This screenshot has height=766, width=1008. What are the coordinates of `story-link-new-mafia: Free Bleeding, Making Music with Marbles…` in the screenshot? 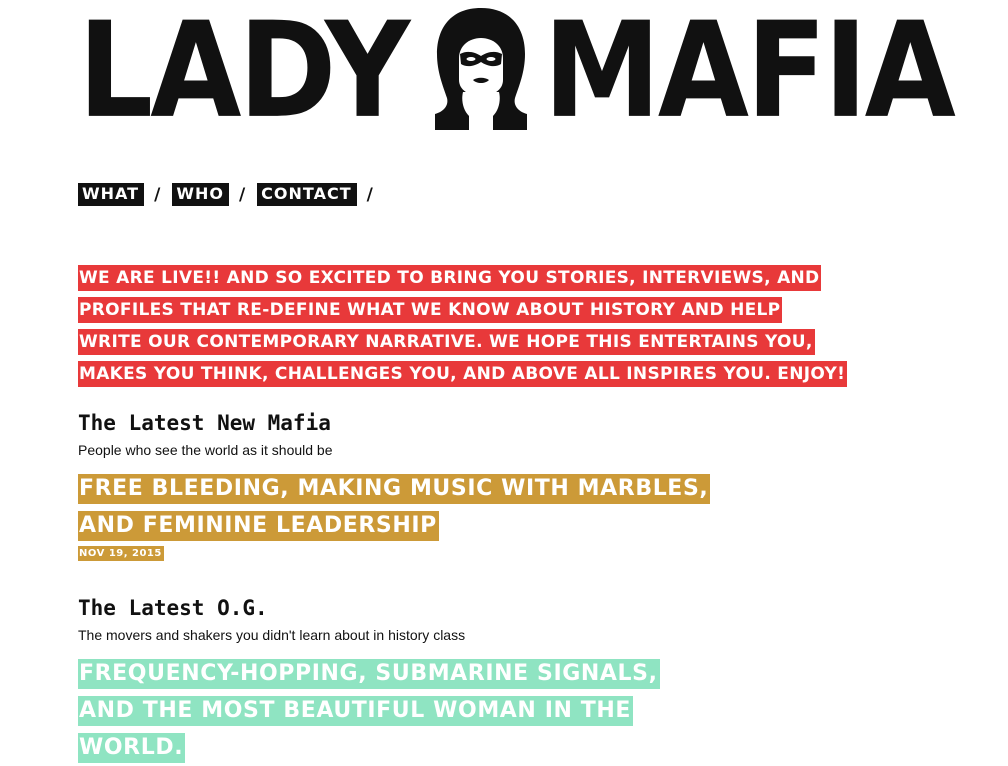 It's located at (394, 507).